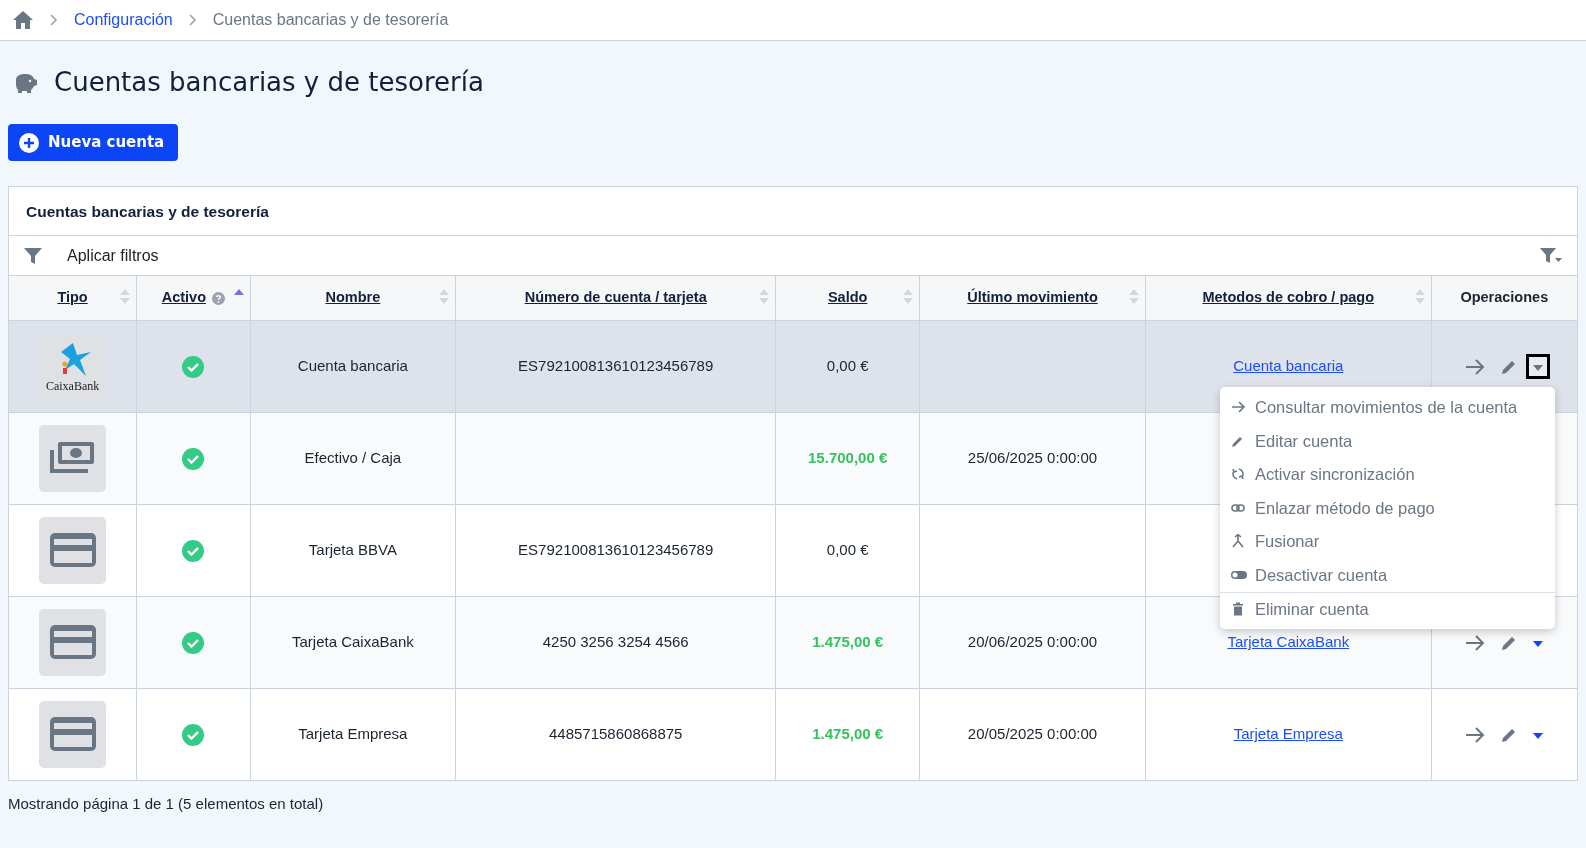 Image resolution: width=1586 pixels, height=848 pixels. I want to click on column-header: Saldo, so click(847, 297).